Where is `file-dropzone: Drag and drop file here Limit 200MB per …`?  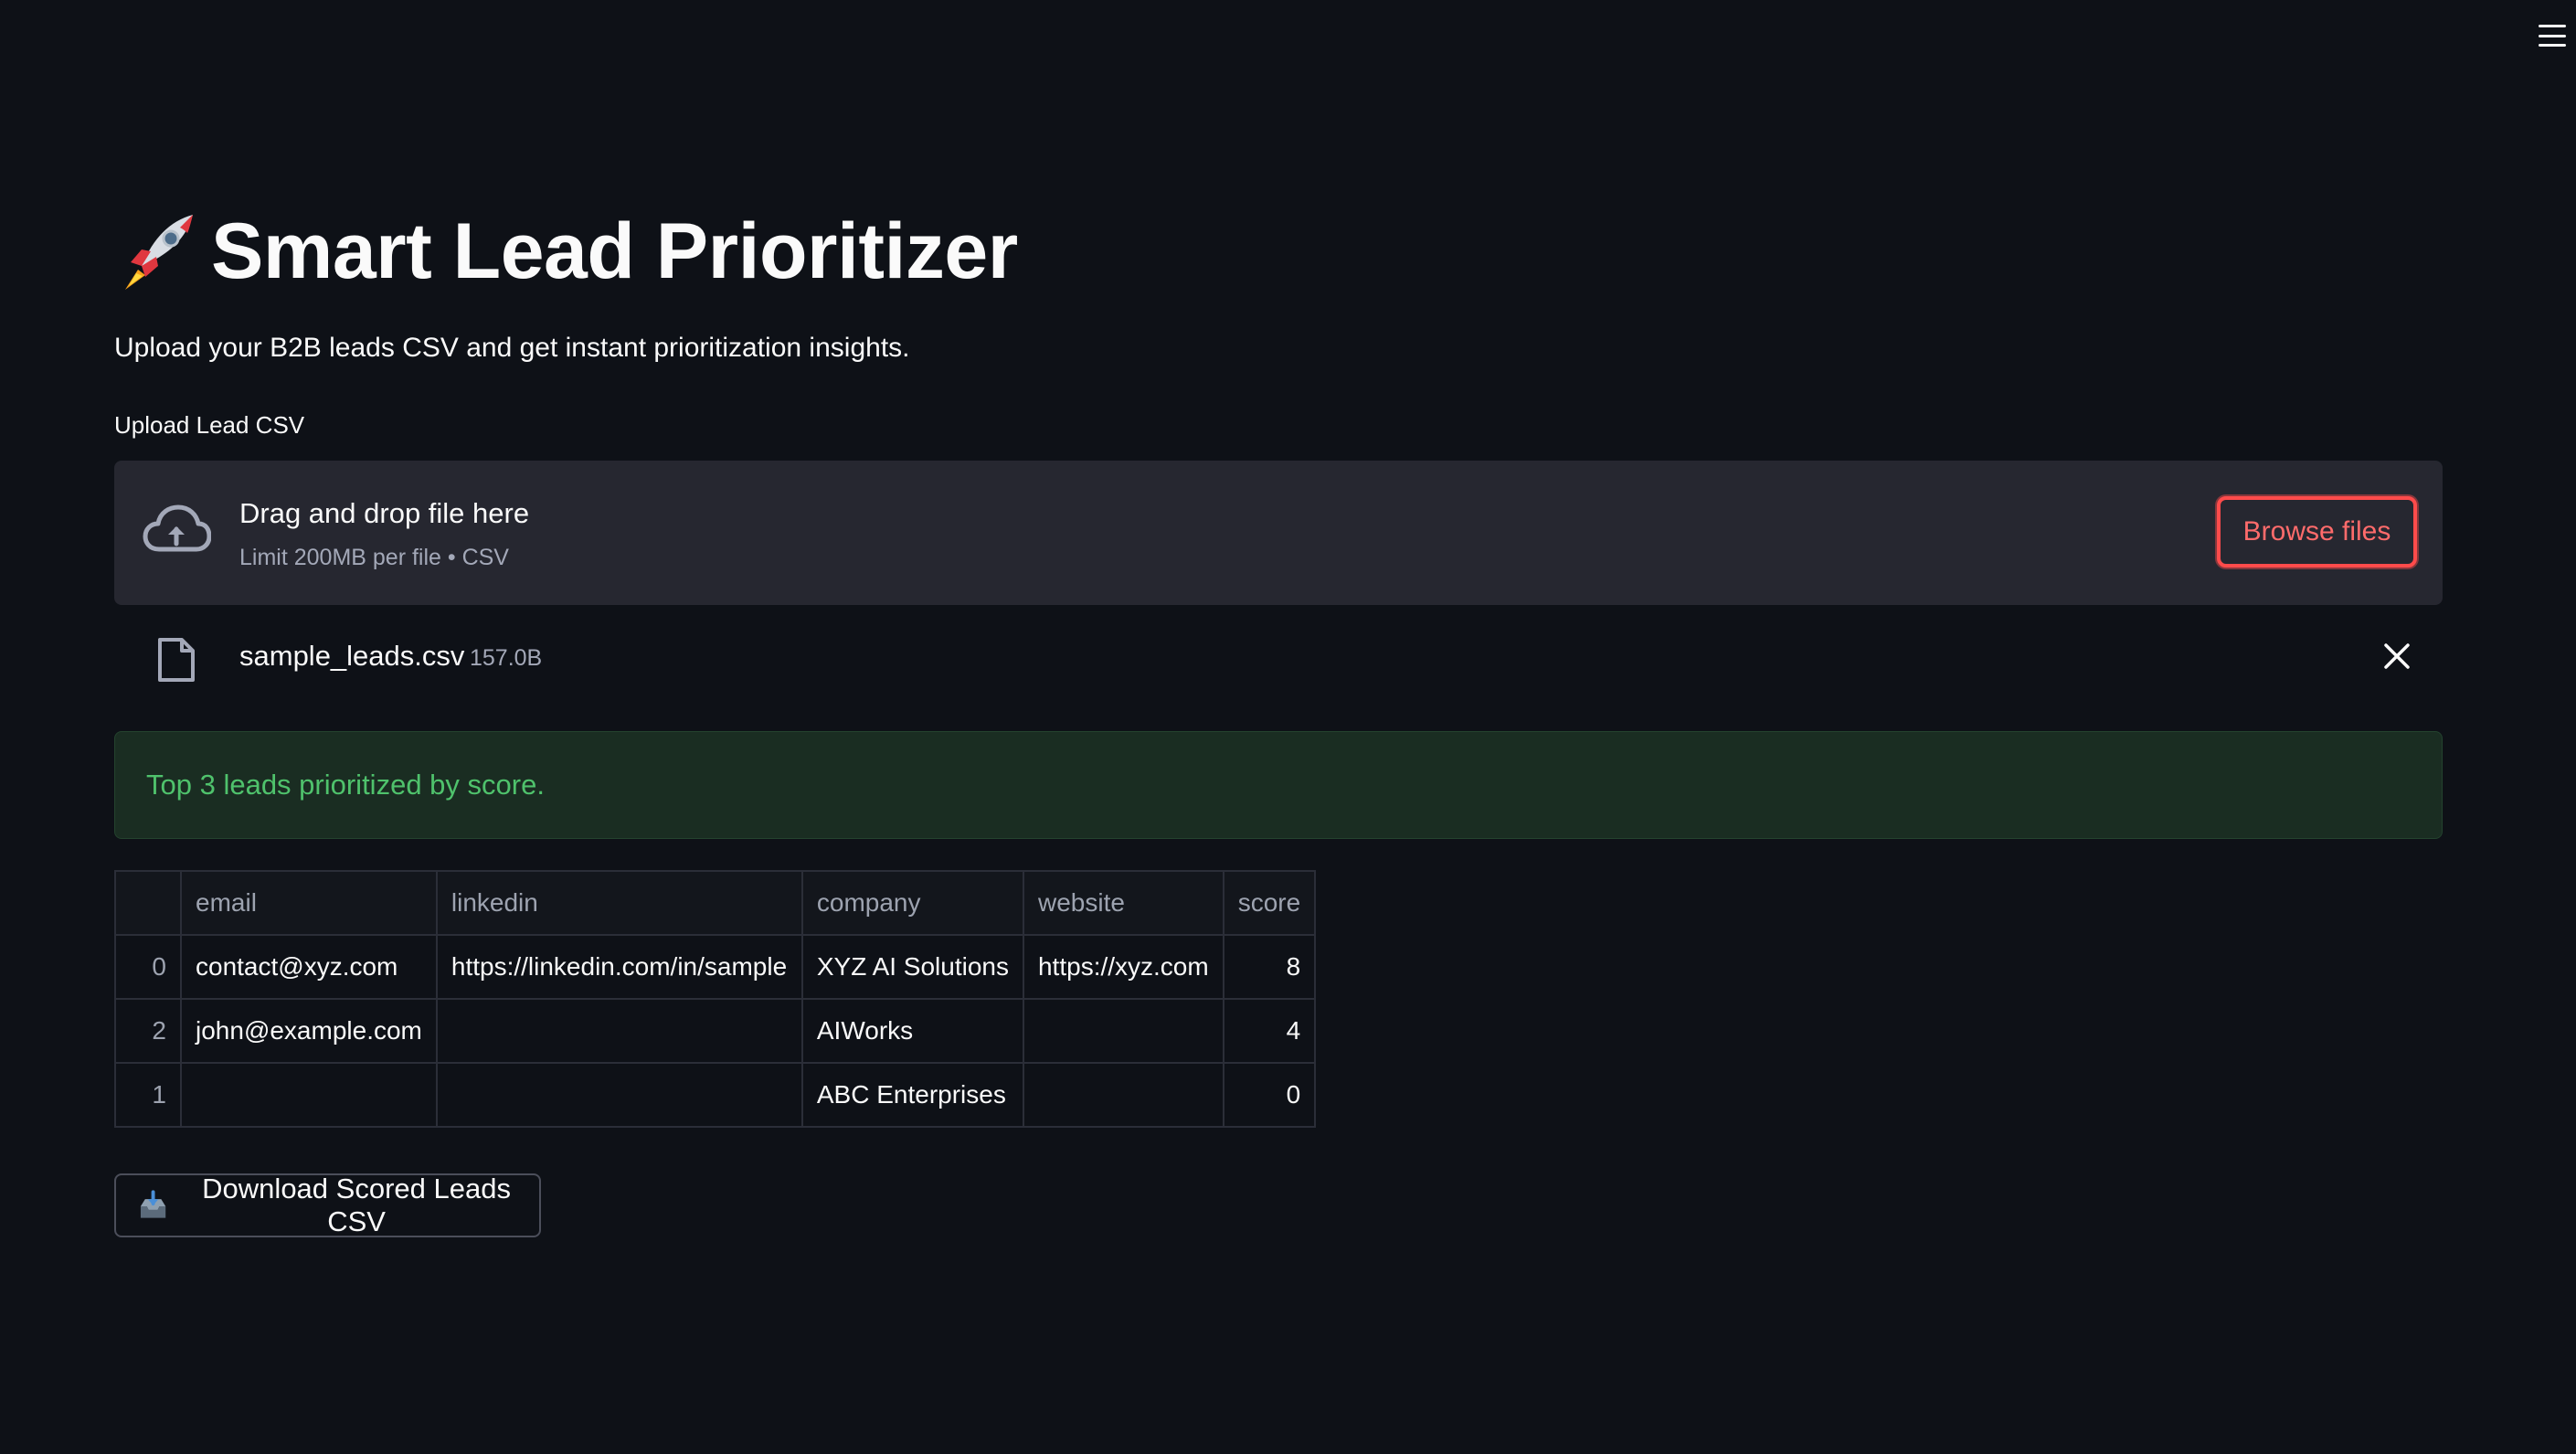 file-dropzone: Drag and drop file here Limit 200MB per … is located at coordinates (1278, 533).